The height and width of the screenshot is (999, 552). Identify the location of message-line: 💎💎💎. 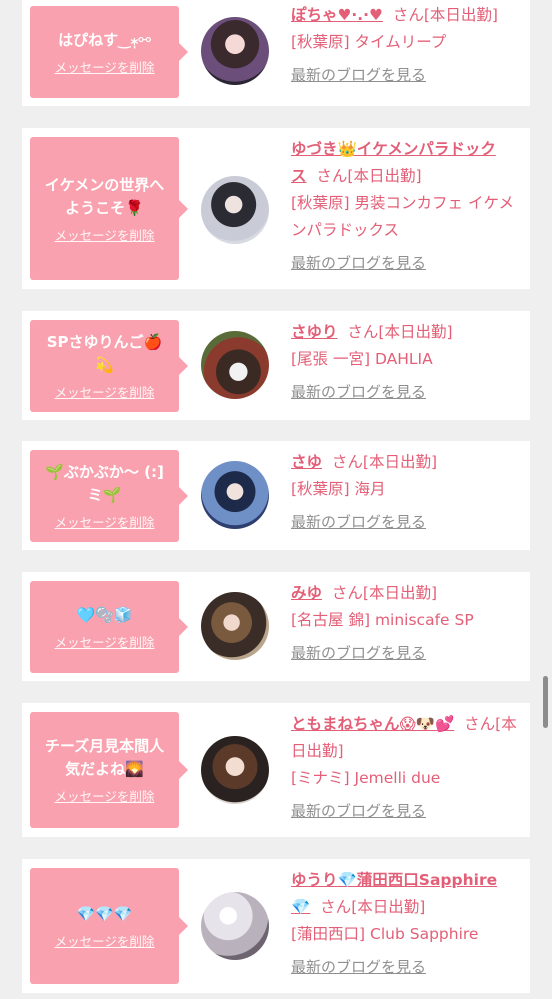
(104, 913).